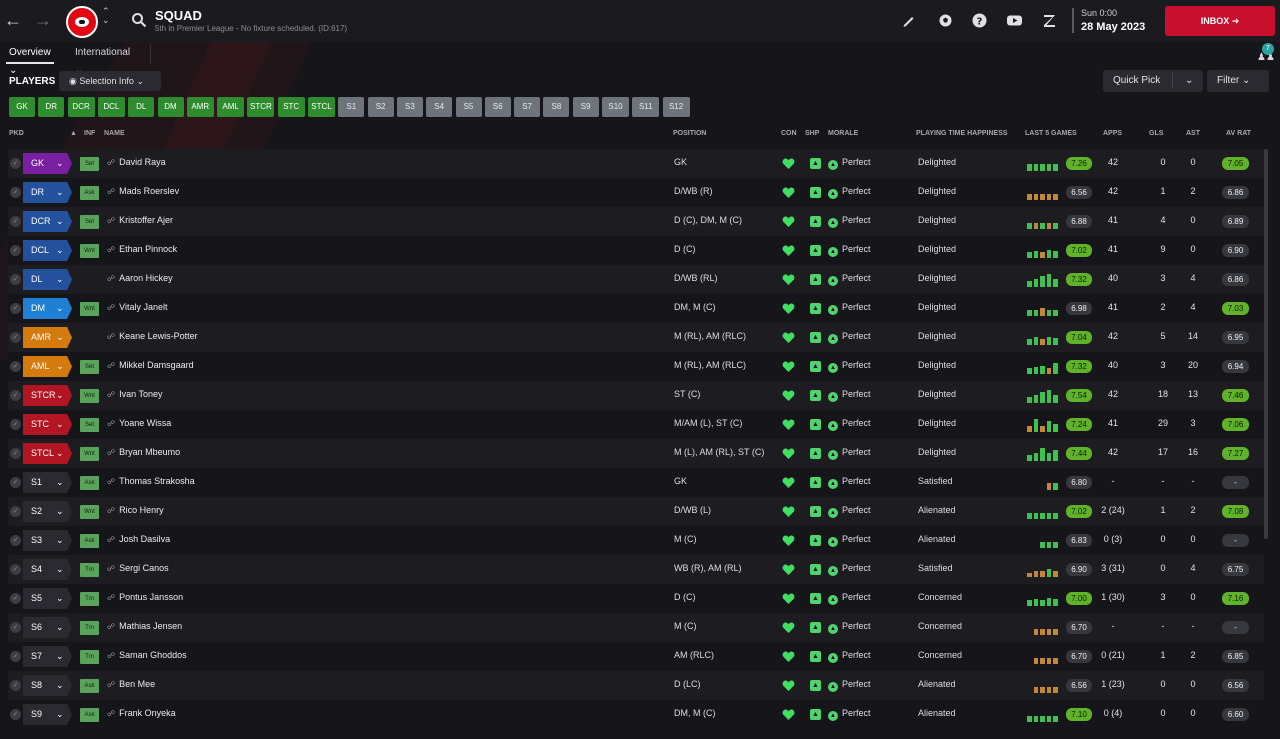 The width and height of the screenshot is (1280, 739). I want to click on player-name-cell: ☍ Bryan Mbeumo, so click(143, 452).